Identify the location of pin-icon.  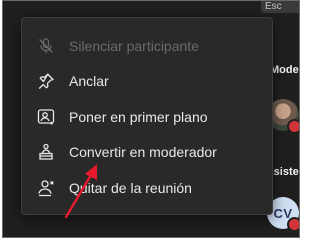
(46, 81).